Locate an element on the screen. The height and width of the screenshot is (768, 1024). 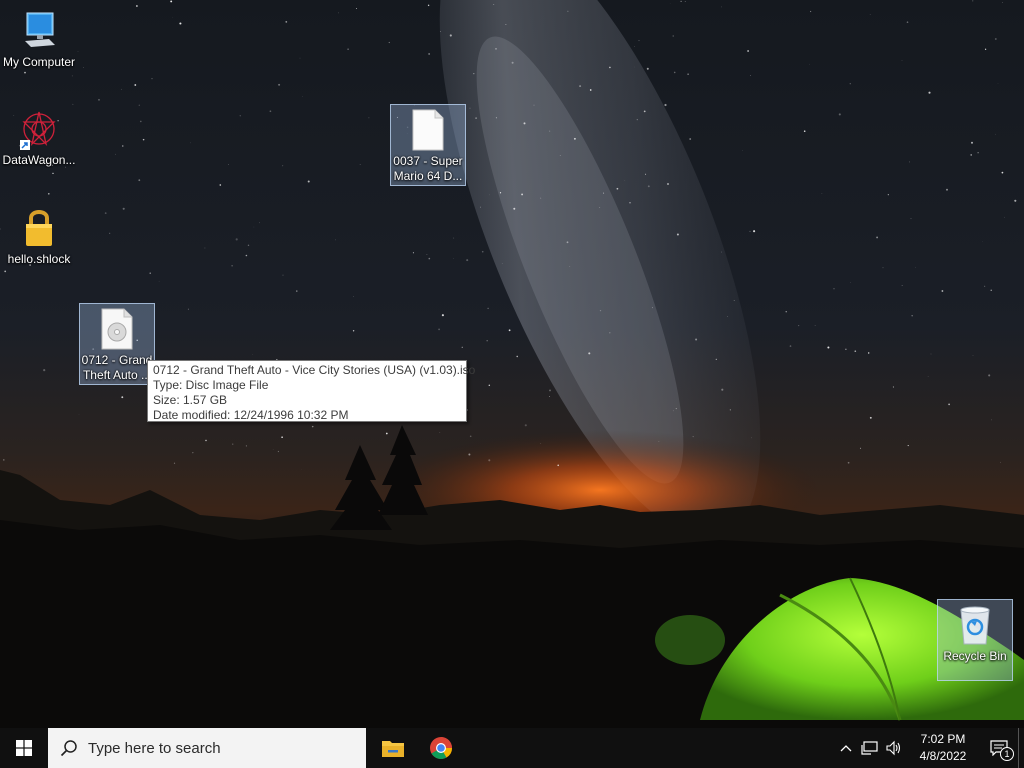
blank-file-icon is located at coordinates (428, 130).